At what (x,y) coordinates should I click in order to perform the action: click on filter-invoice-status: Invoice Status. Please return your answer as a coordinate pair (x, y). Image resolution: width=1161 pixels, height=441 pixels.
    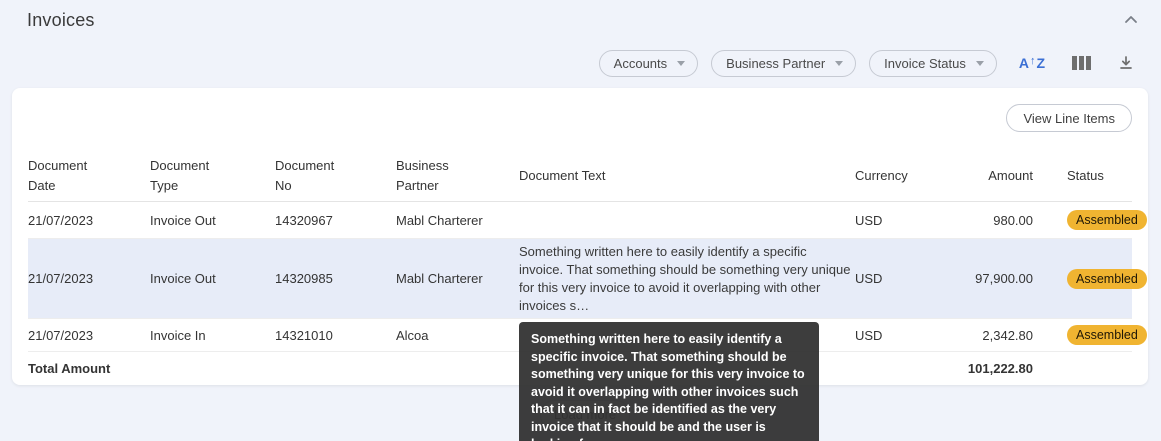
    Looking at the image, I should click on (933, 63).